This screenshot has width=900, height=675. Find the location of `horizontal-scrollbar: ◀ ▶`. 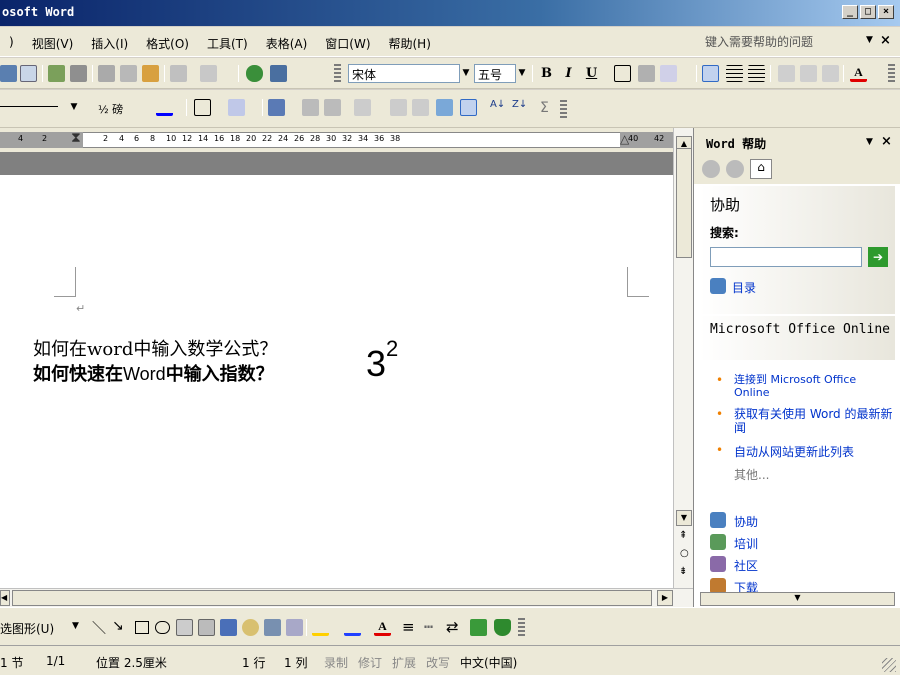

horizontal-scrollbar: ◀ ▶ is located at coordinates (346, 597).